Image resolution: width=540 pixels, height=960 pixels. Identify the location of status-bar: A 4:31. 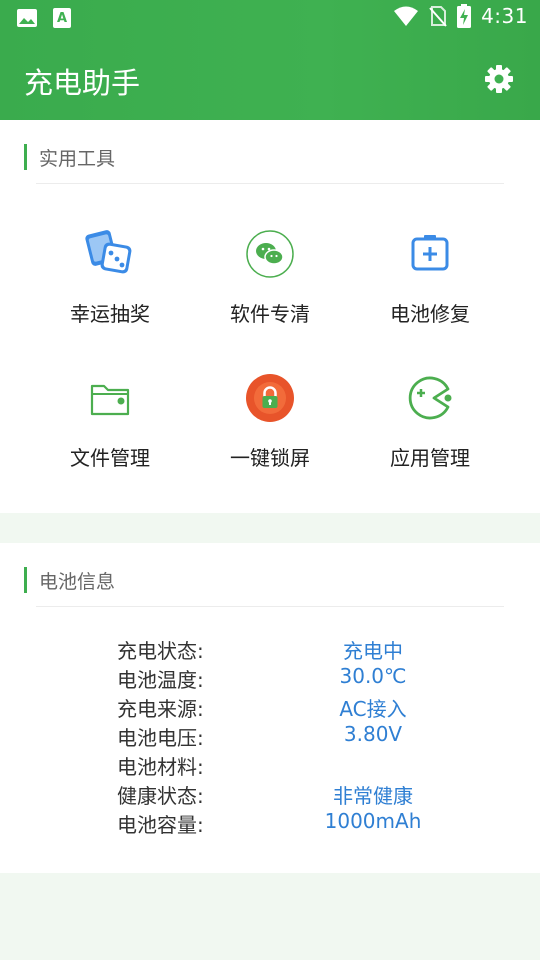
(270, 18).